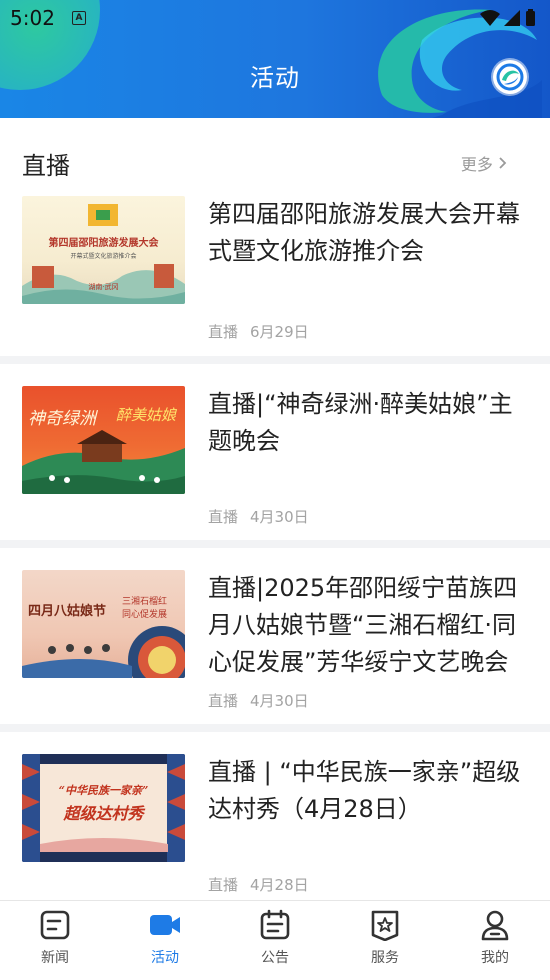  What do you see at coordinates (79, 18) in the screenshot?
I see `app-notification-icon: A` at bounding box center [79, 18].